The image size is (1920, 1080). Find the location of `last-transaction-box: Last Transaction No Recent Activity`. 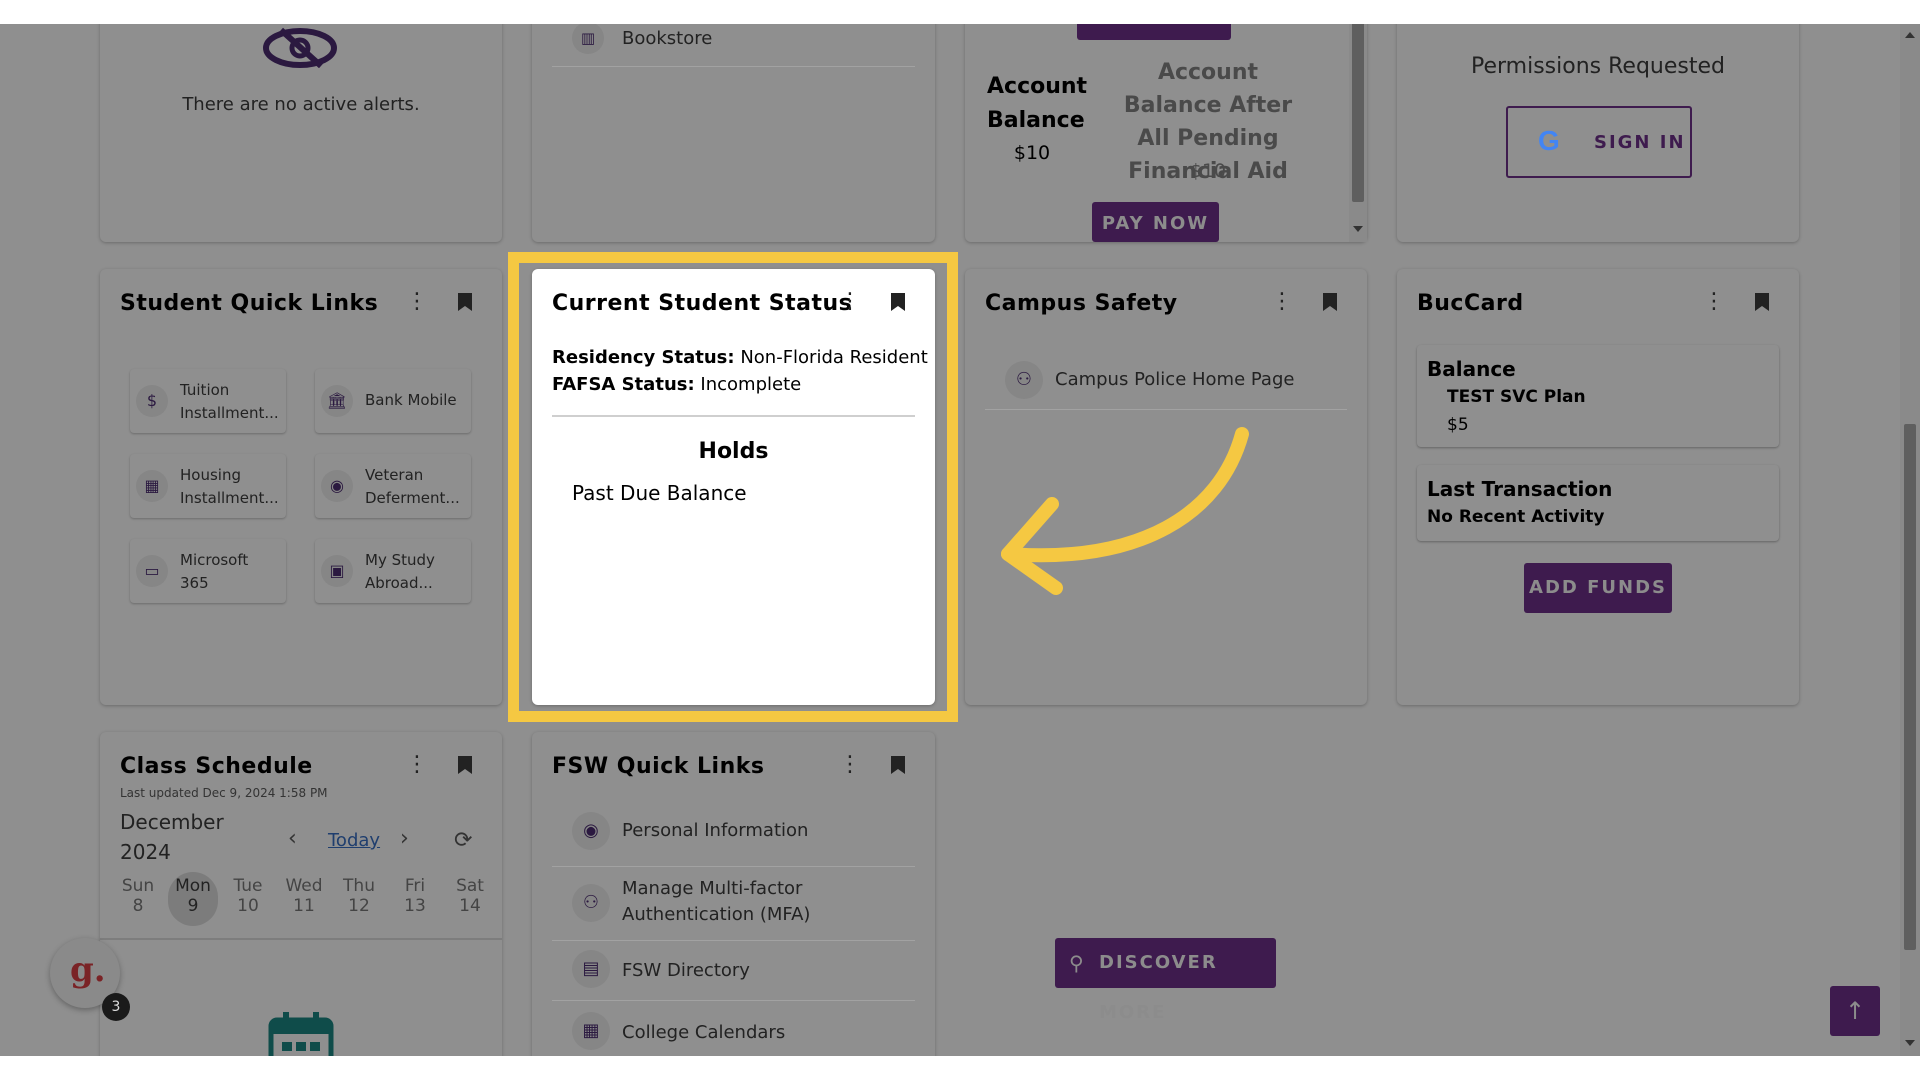

last-transaction-box: Last Transaction No Recent Activity is located at coordinates (1598, 503).